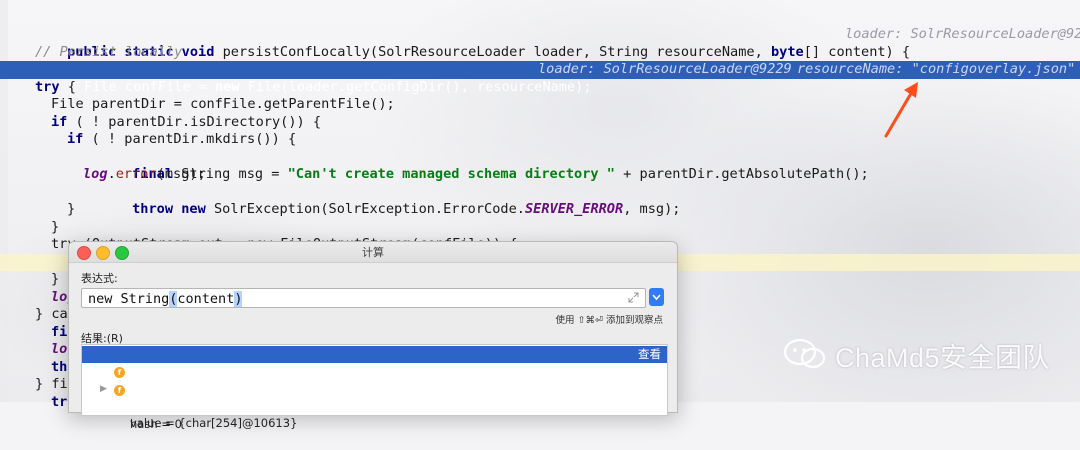  Describe the element at coordinates (540, 210) in the screenshot. I see `code-line-11: }` at that location.